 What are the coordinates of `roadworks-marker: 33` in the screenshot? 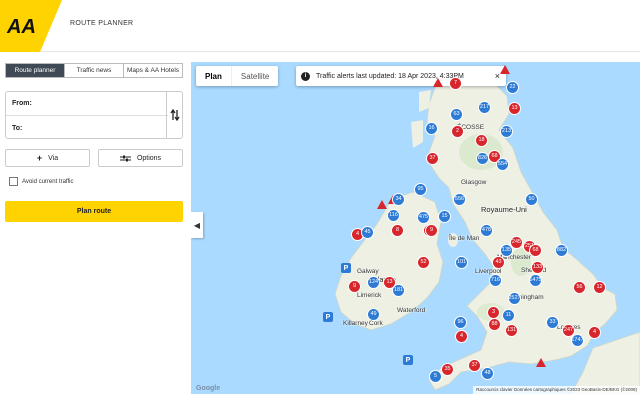 It's located at (552, 322).